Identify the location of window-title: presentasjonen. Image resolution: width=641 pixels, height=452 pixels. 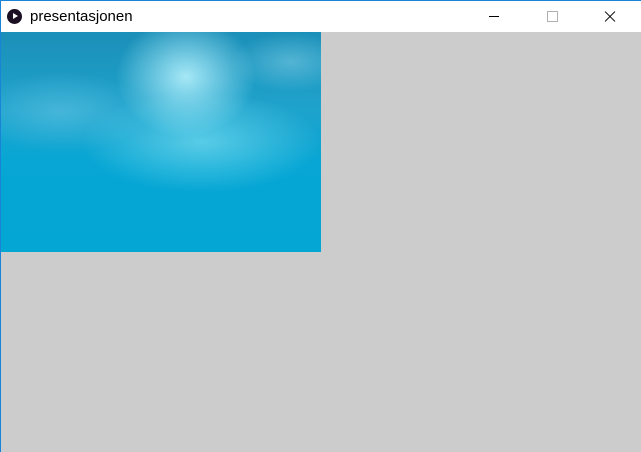
(81, 16).